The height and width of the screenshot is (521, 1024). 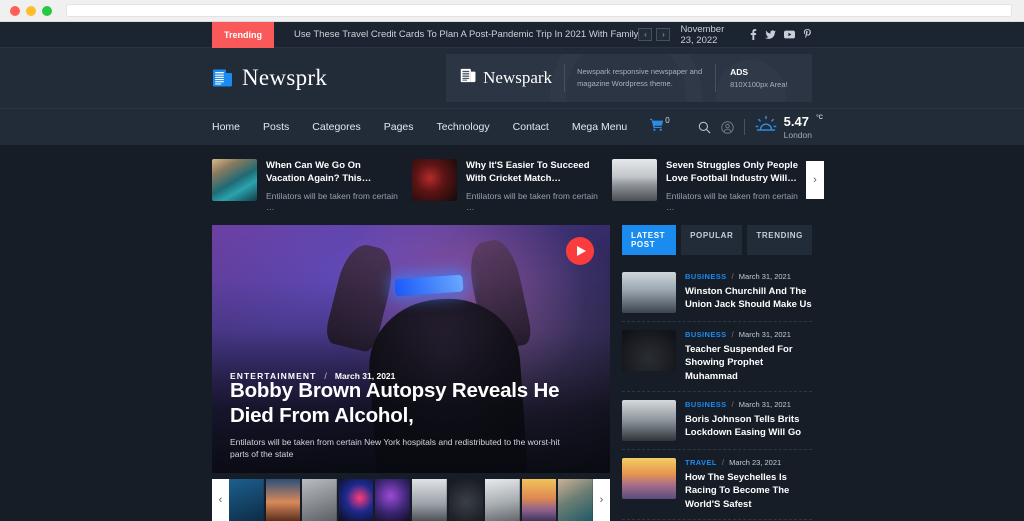 What do you see at coordinates (336, 127) in the screenshot?
I see `nav-item-categores: Categores` at bounding box center [336, 127].